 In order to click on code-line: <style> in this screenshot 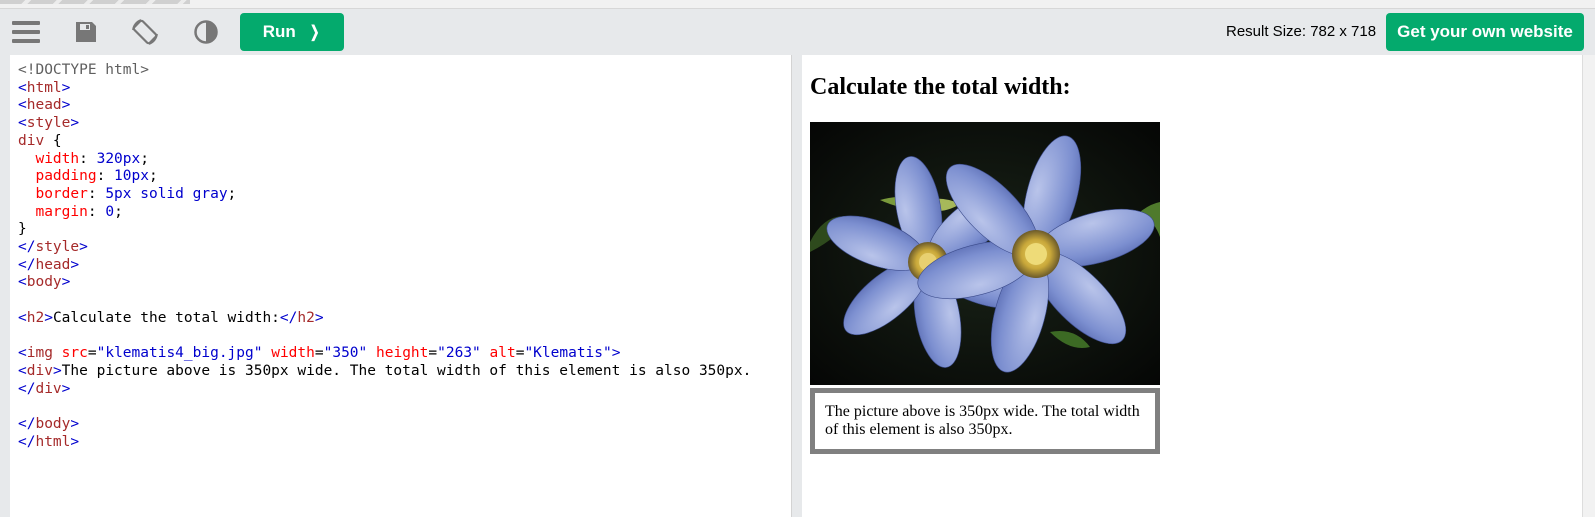, I will do `click(49, 123)`.